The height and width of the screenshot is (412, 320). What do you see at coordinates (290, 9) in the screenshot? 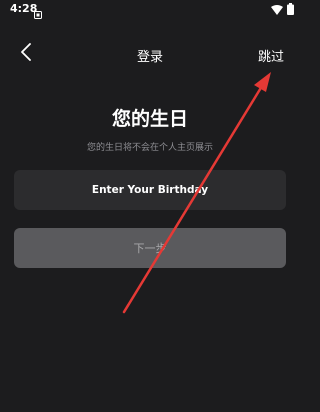
I see `battery-icon` at bounding box center [290, 9].